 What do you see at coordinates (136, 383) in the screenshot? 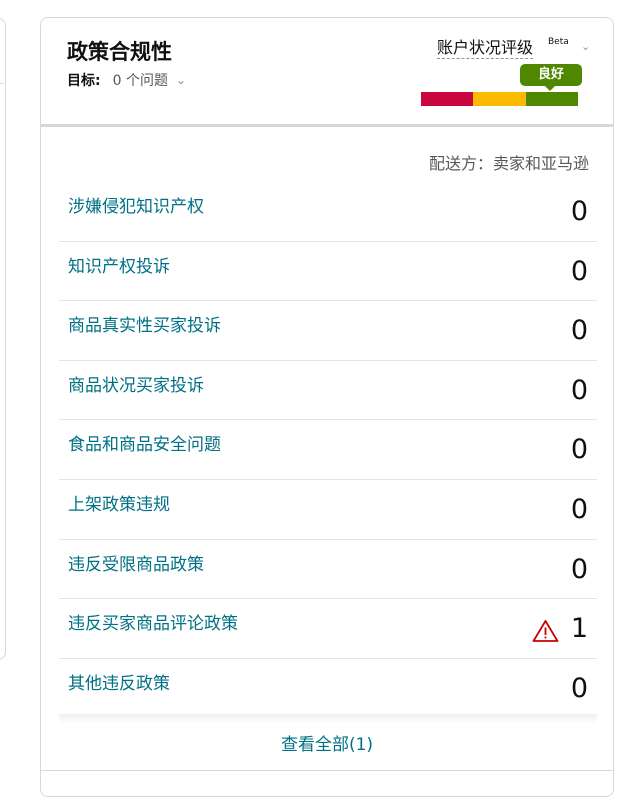
I see `policy-link: 商品状况买家投诉` at bounding box center [136, 383].